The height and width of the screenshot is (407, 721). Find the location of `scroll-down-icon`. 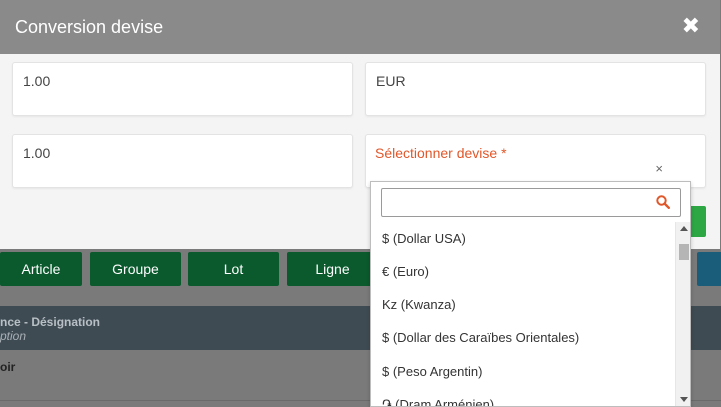

scroll-down-icon is located at coordinates (684, 399).